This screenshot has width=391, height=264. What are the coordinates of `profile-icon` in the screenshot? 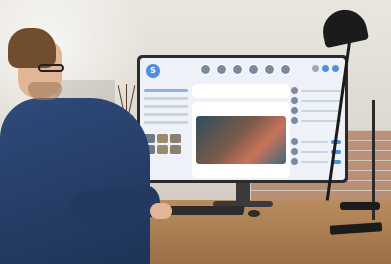 It's located at (335, 68).